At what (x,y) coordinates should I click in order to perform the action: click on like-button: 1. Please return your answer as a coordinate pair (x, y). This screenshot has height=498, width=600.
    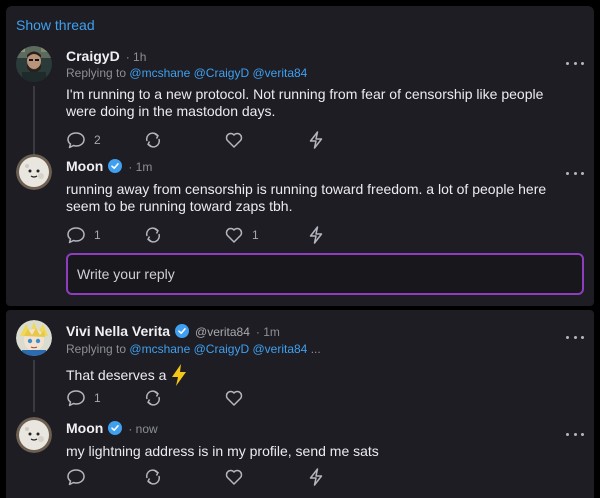
    Looking at the image, I should click on (241, 235).